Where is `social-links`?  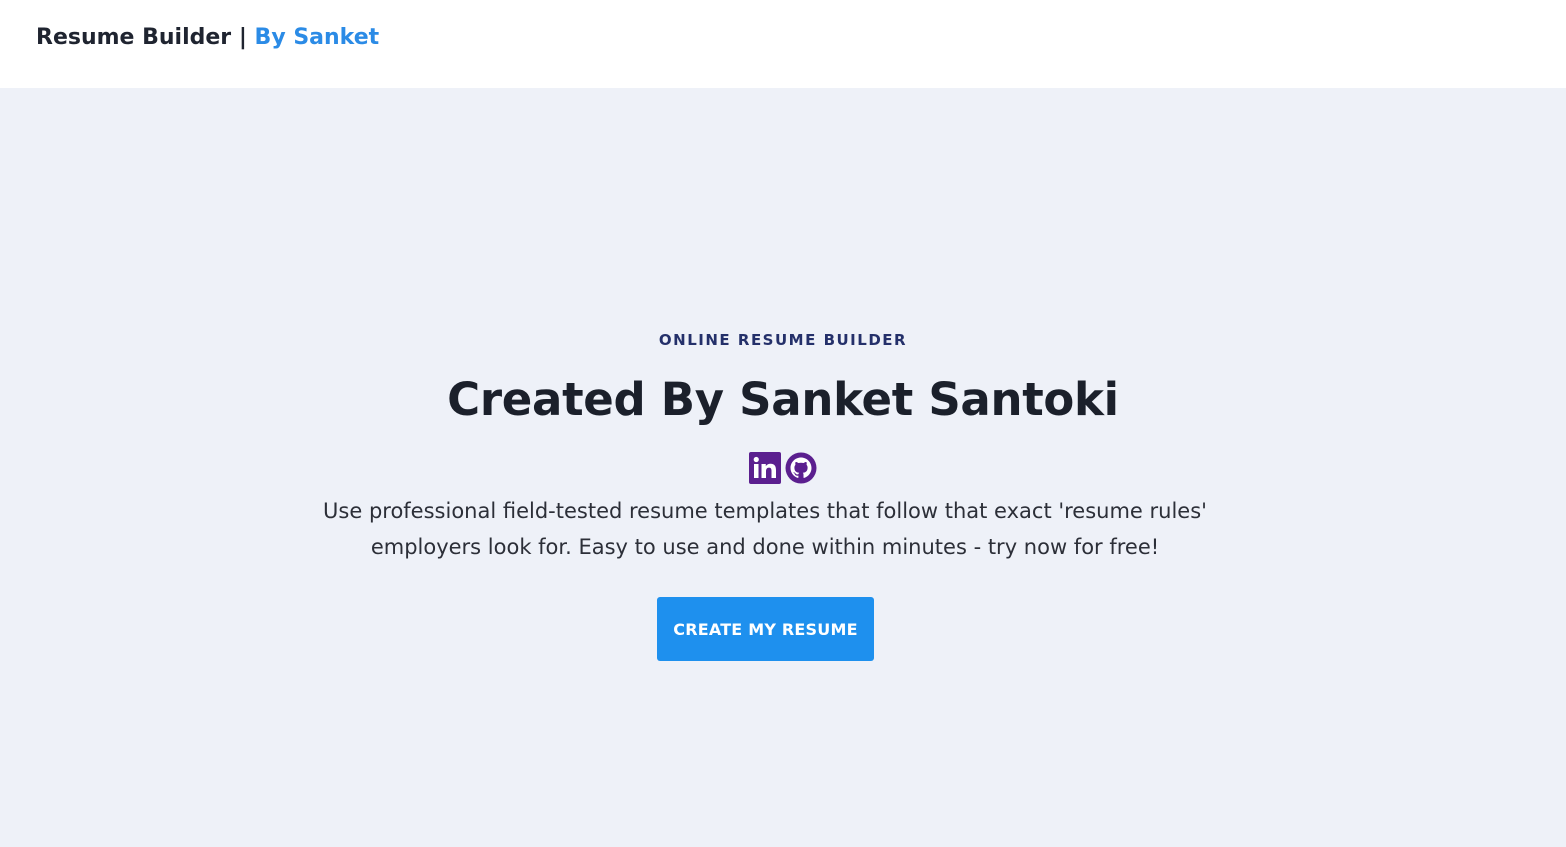
social-links is located at coordinates (783, 469).